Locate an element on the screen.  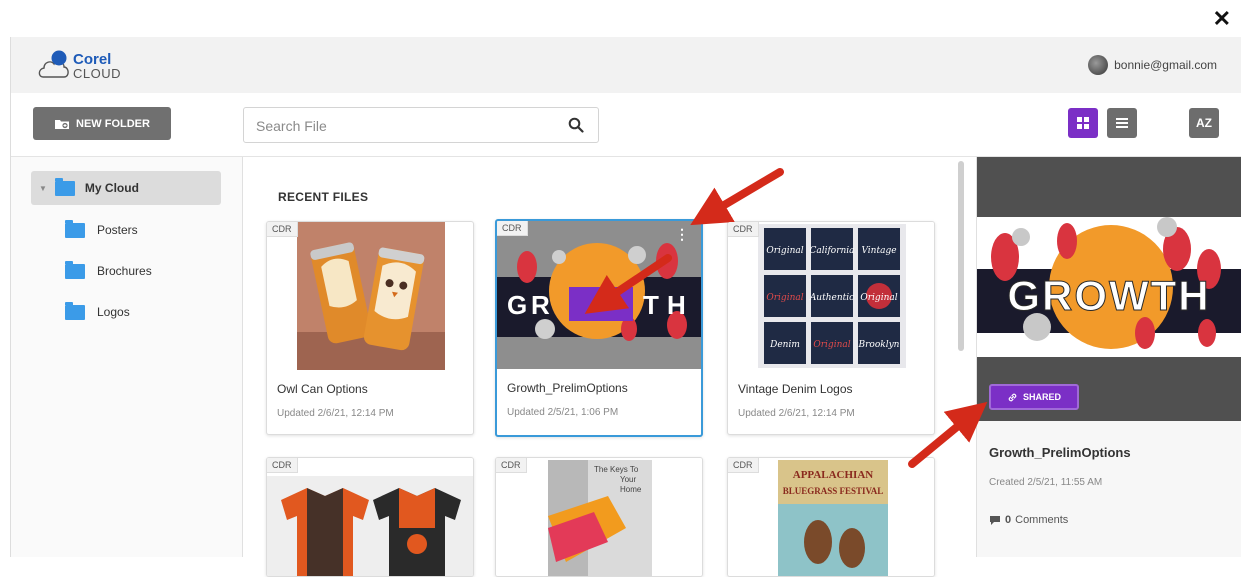
file-card-keys-poster: CDR The Keys To Your Home is located at coordinates (599, 517).